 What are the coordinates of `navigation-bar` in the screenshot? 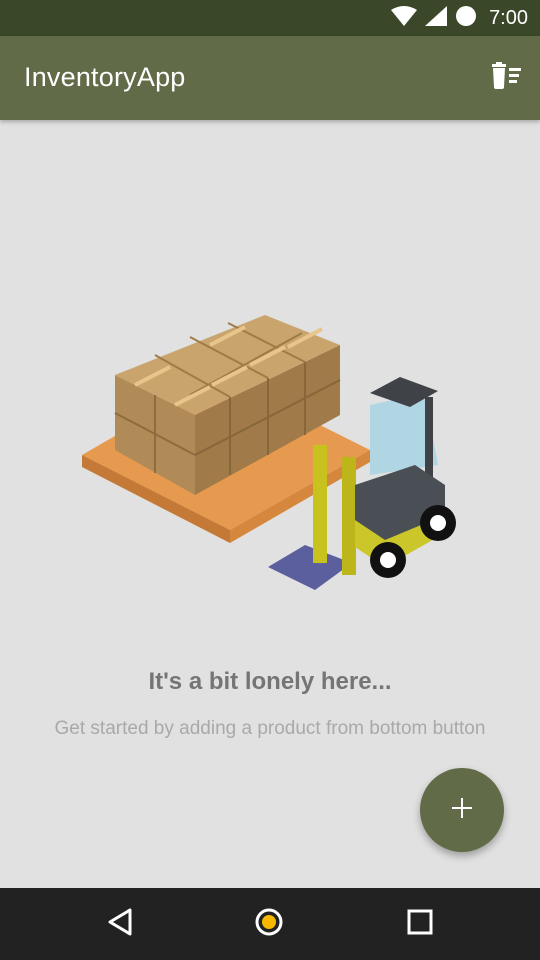 It's located at (270, 924).